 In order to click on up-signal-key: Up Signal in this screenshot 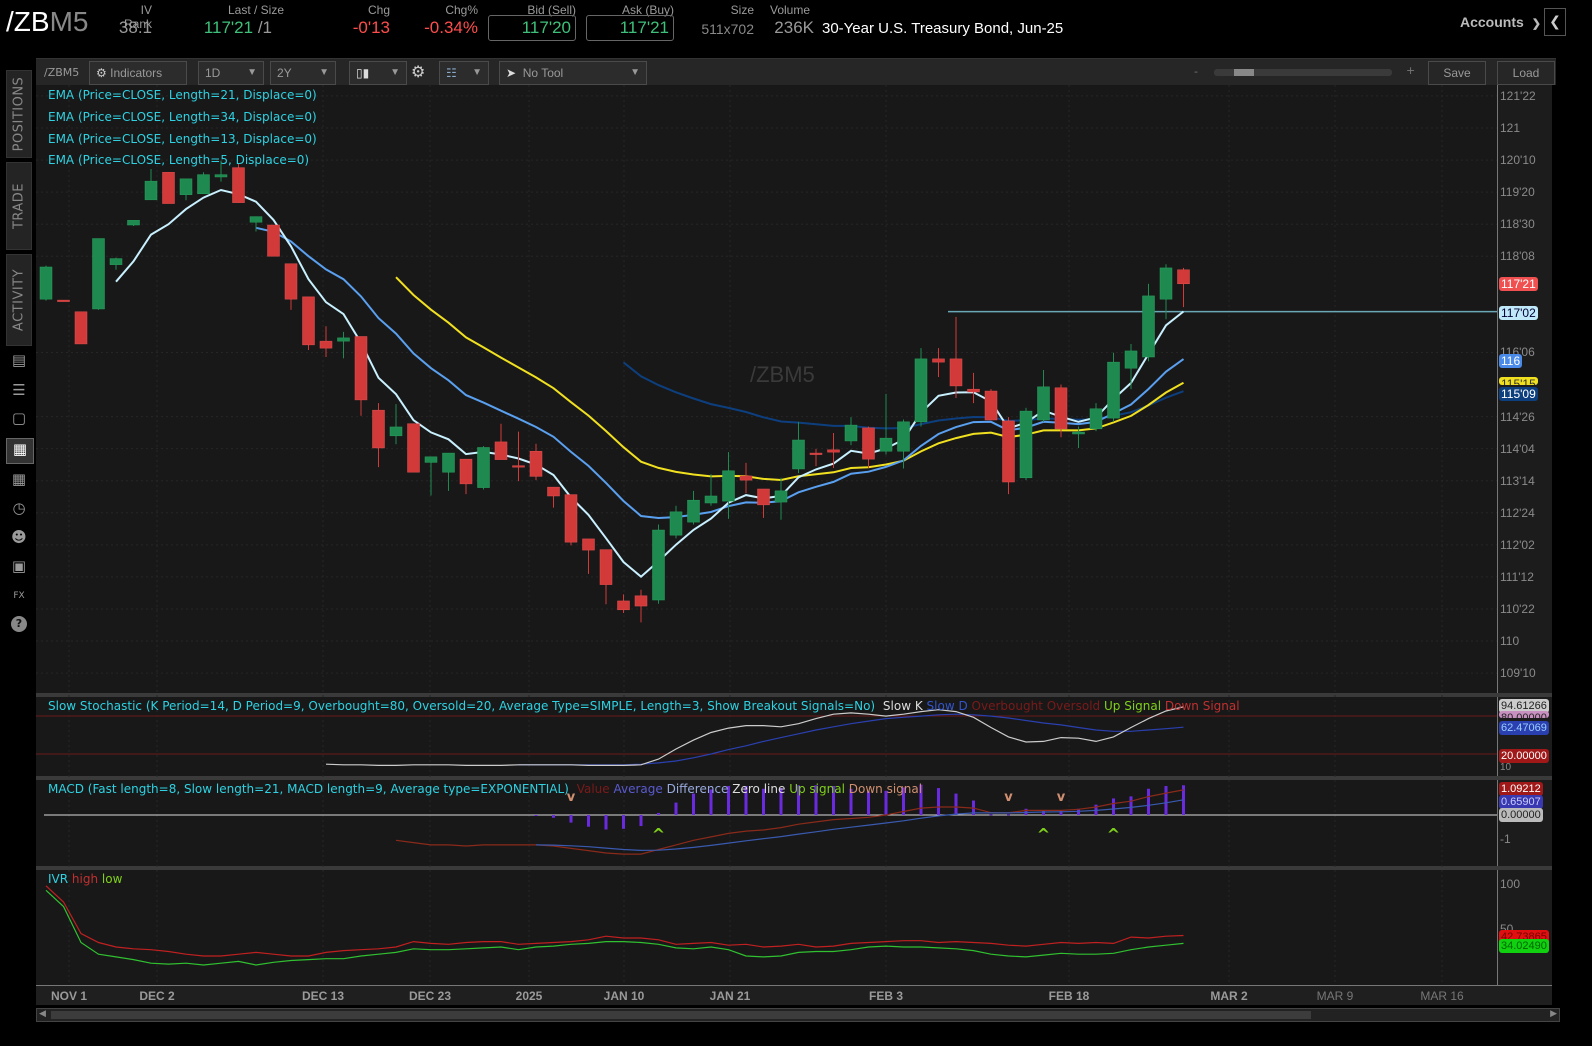, I will do `click(1132, 706)`.